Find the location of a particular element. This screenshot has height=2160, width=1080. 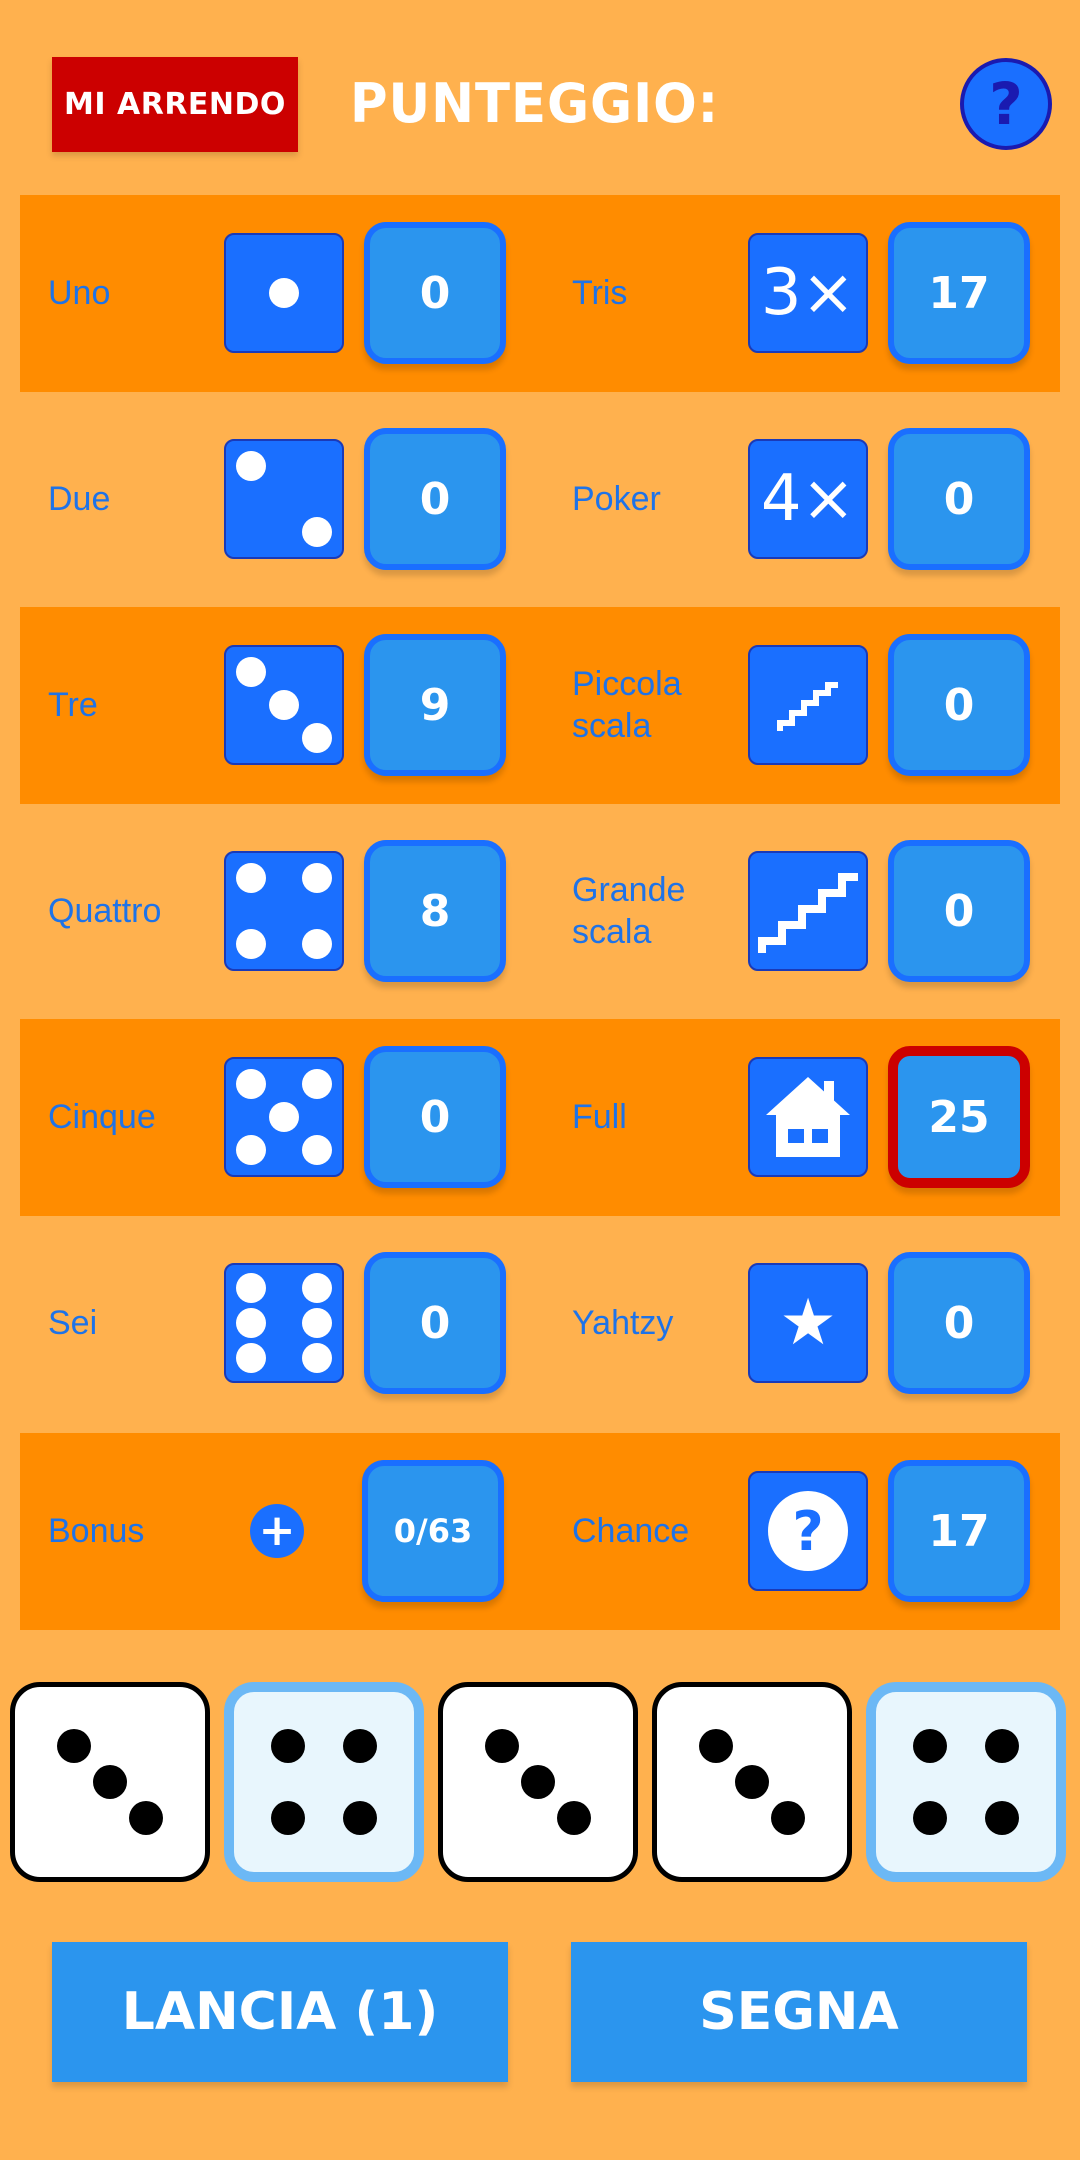

four-of-a-kind-icon: 4× is located at coordinates (808, 499).